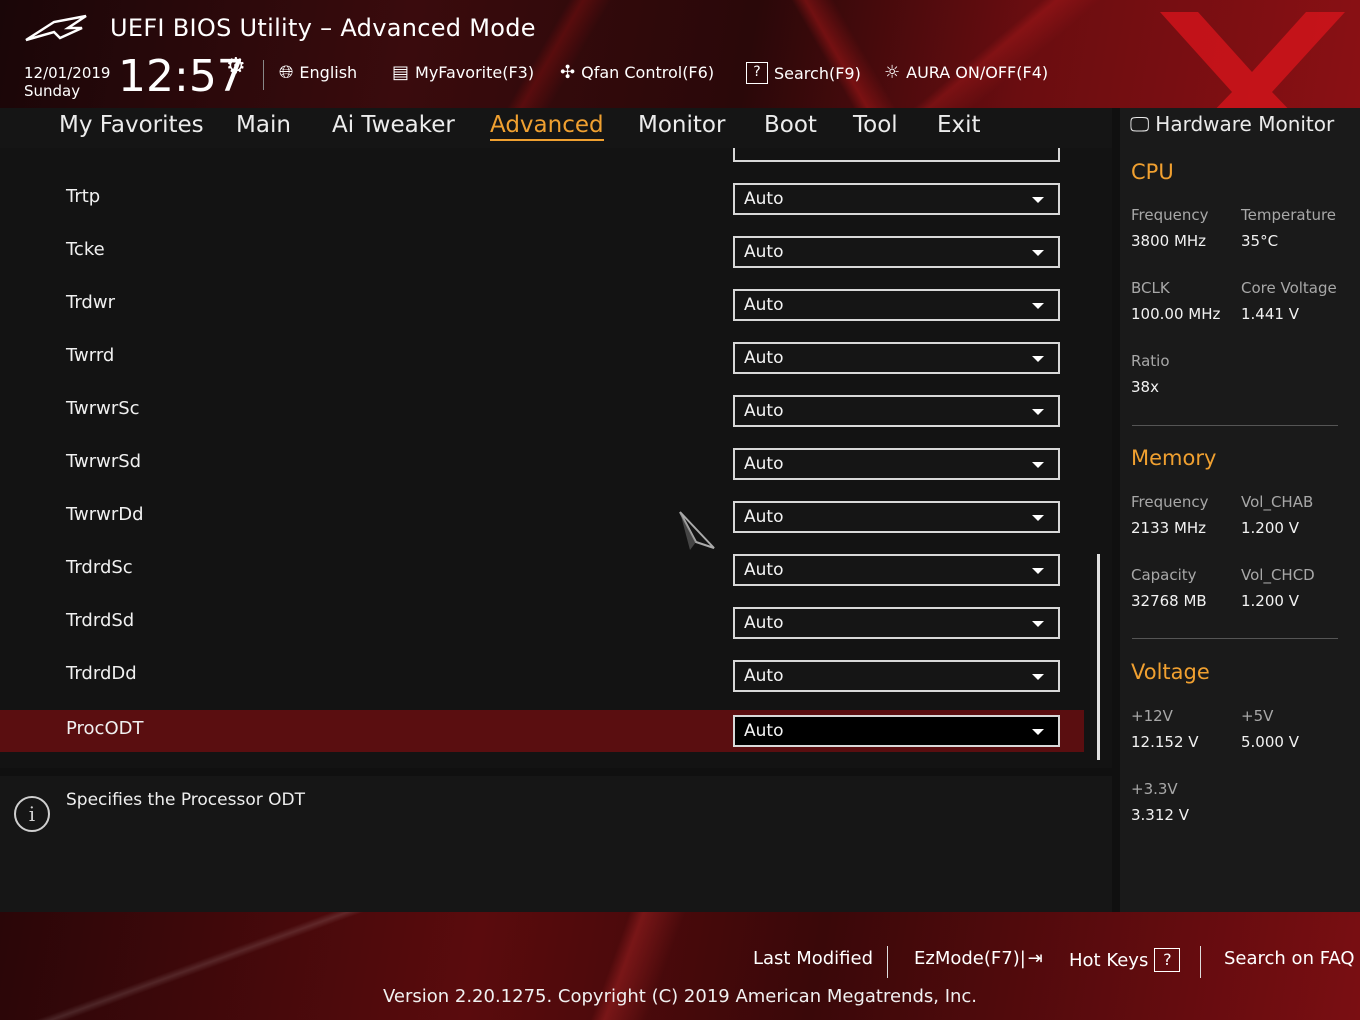 The width and height of the screenshot is (1360, 1020). Describe the element at coordinates (1278, 575) in the screenshot. I see `vol-chcd-label: Vol_CHCD` at that location.